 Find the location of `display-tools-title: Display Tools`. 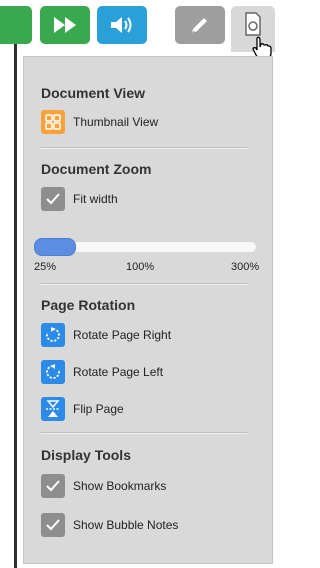

display-tools-title: Display Tools is located at coordinates (86, 455).